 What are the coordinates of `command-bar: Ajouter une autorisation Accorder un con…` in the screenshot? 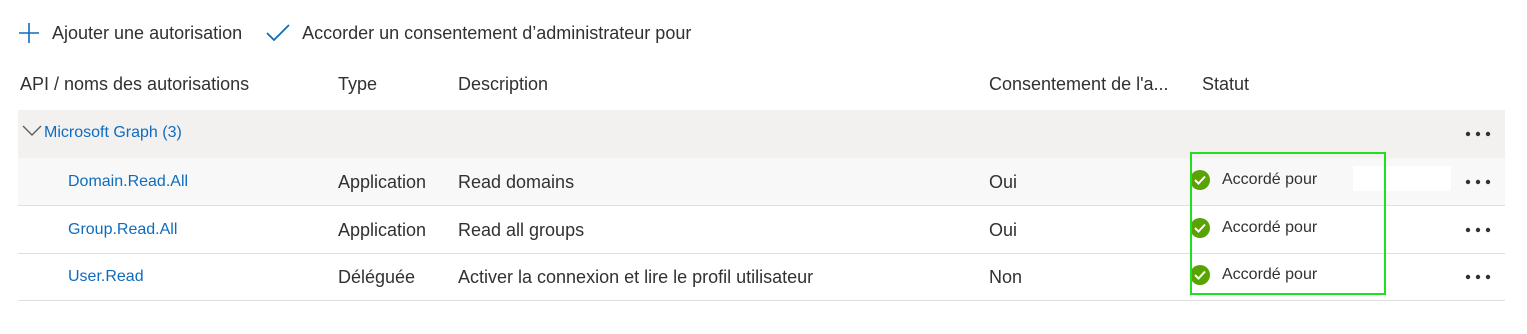 It's located at (366, 33).